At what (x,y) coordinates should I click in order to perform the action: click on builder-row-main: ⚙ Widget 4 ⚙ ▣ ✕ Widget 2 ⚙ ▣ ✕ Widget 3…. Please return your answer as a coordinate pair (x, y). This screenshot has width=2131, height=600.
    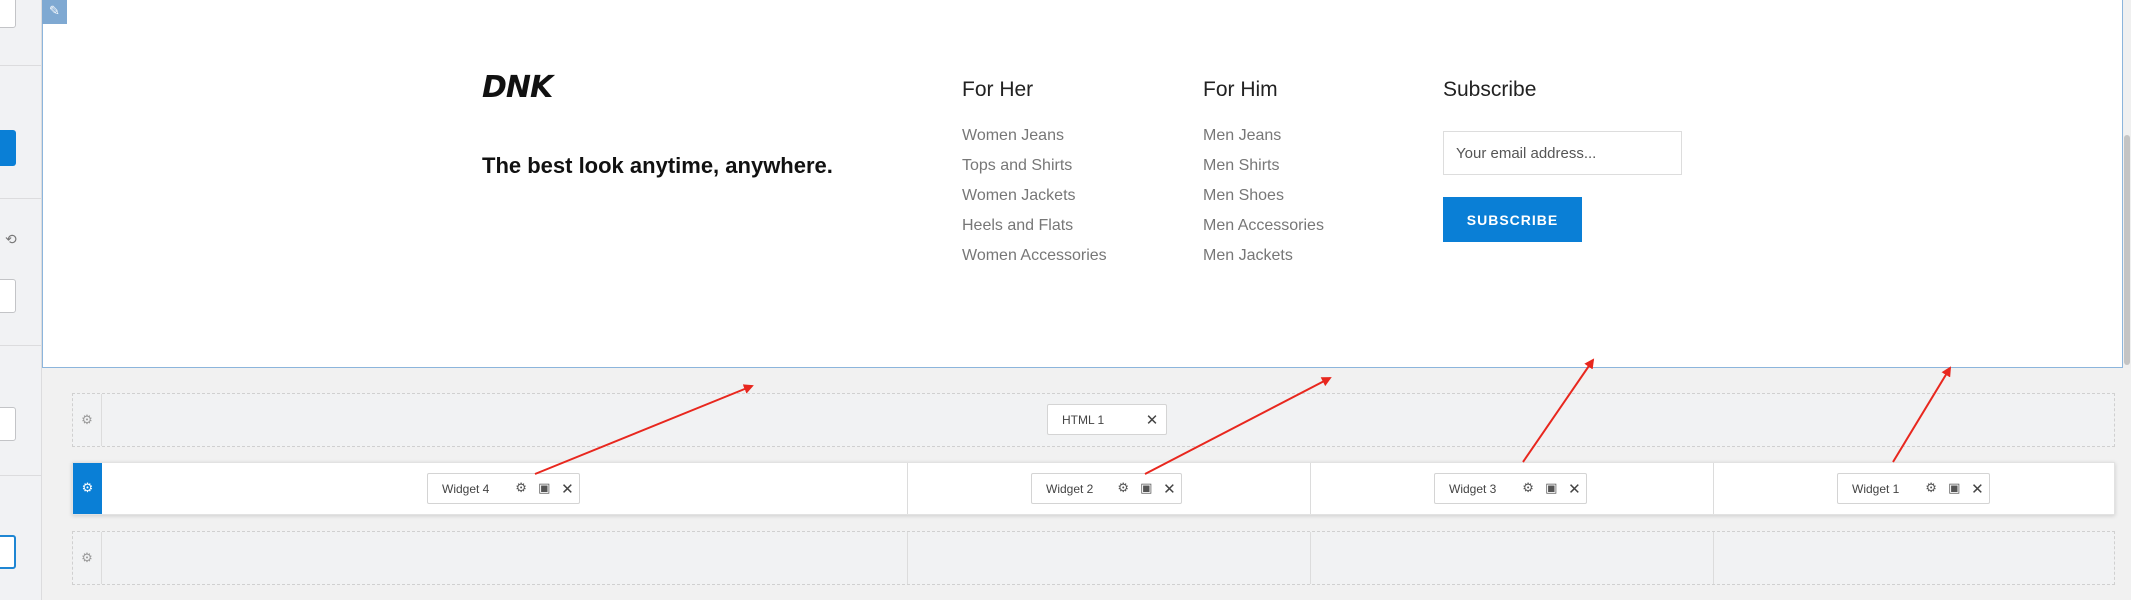
    Looking at the image, I should click on (1093, 488).